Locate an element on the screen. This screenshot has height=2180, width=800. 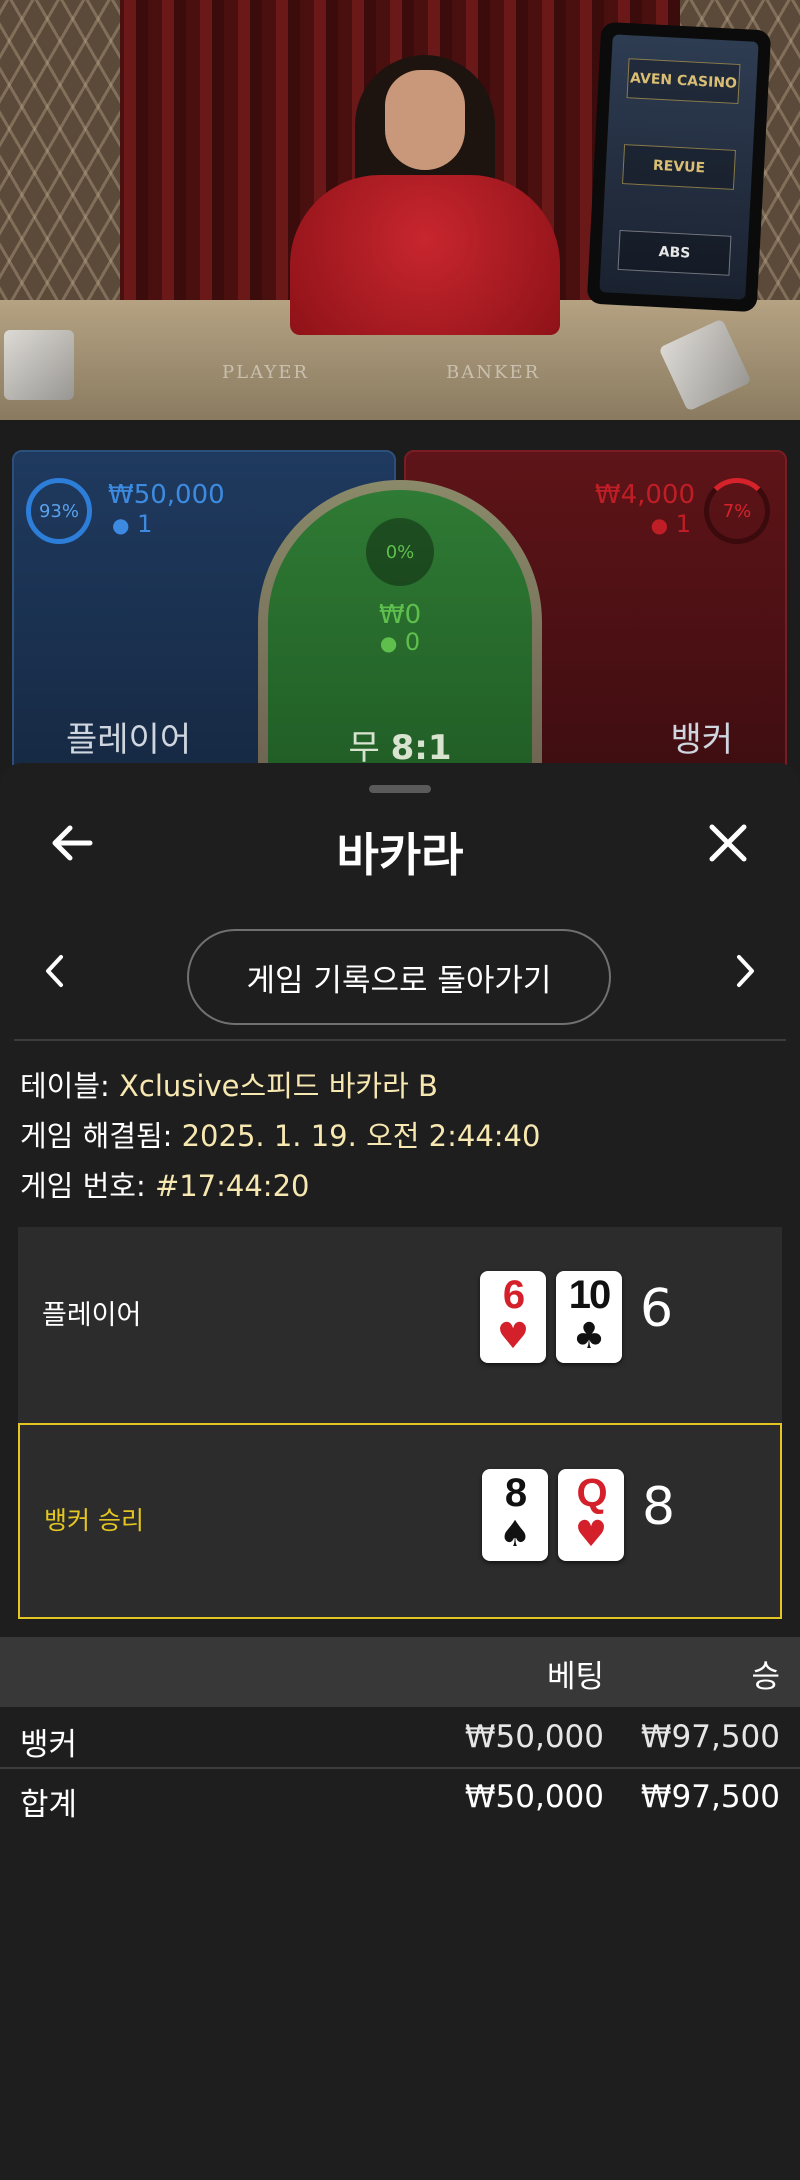
banker-hand-row: 뱅커 승리 8 ♠ Q ♥ 8 is located at coordinates (400, 1521).